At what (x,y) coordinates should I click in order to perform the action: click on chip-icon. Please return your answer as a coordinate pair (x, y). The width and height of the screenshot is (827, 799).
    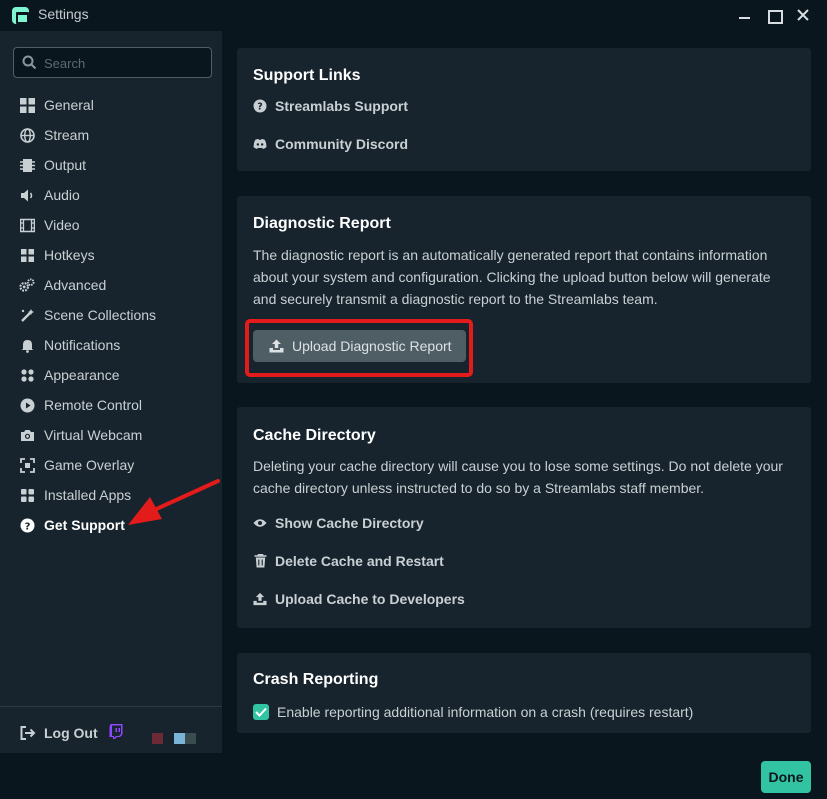
    Looking at the image, I should click on (27, 165).